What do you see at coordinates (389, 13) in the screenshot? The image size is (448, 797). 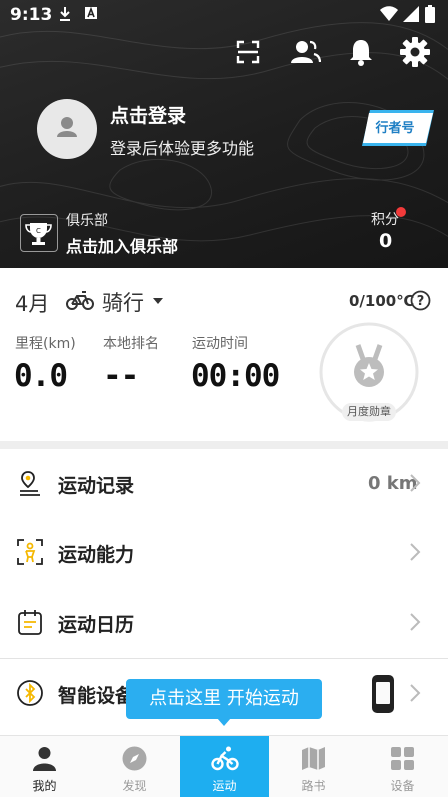 I see `wifi-icon` at bounding box center [389, 13].